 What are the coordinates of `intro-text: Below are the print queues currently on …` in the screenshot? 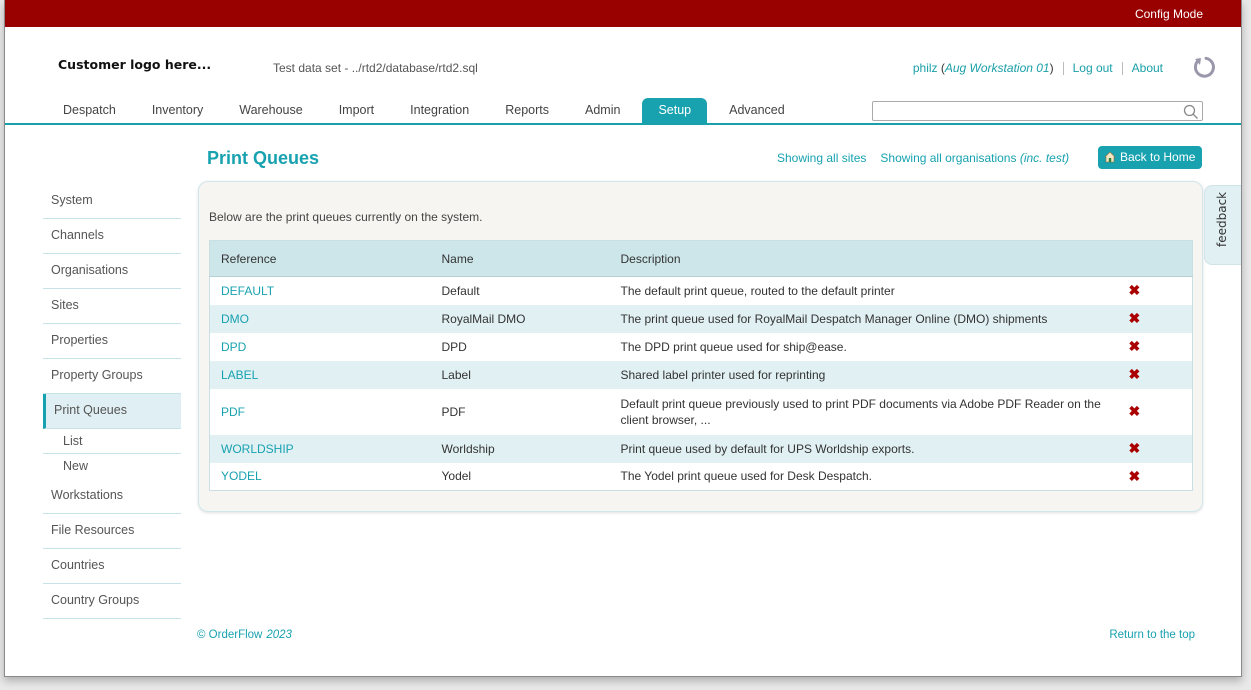 It's located at (346, 217).